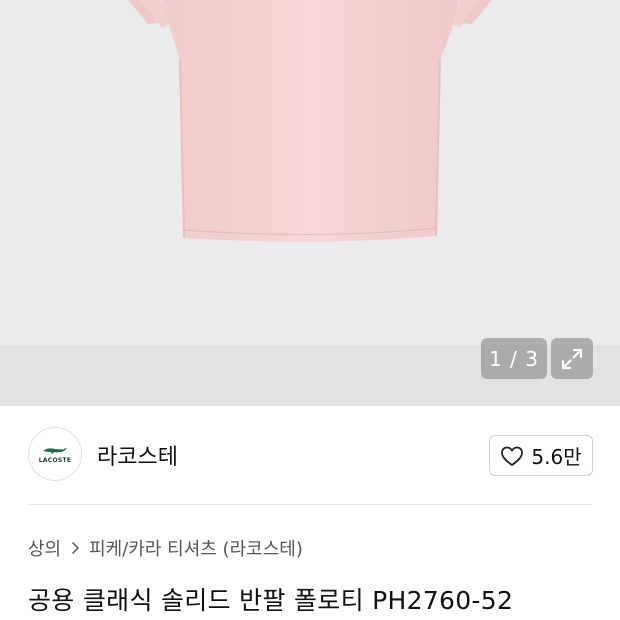  I want to click on crocodile-logo-icon, so click(55, 450).